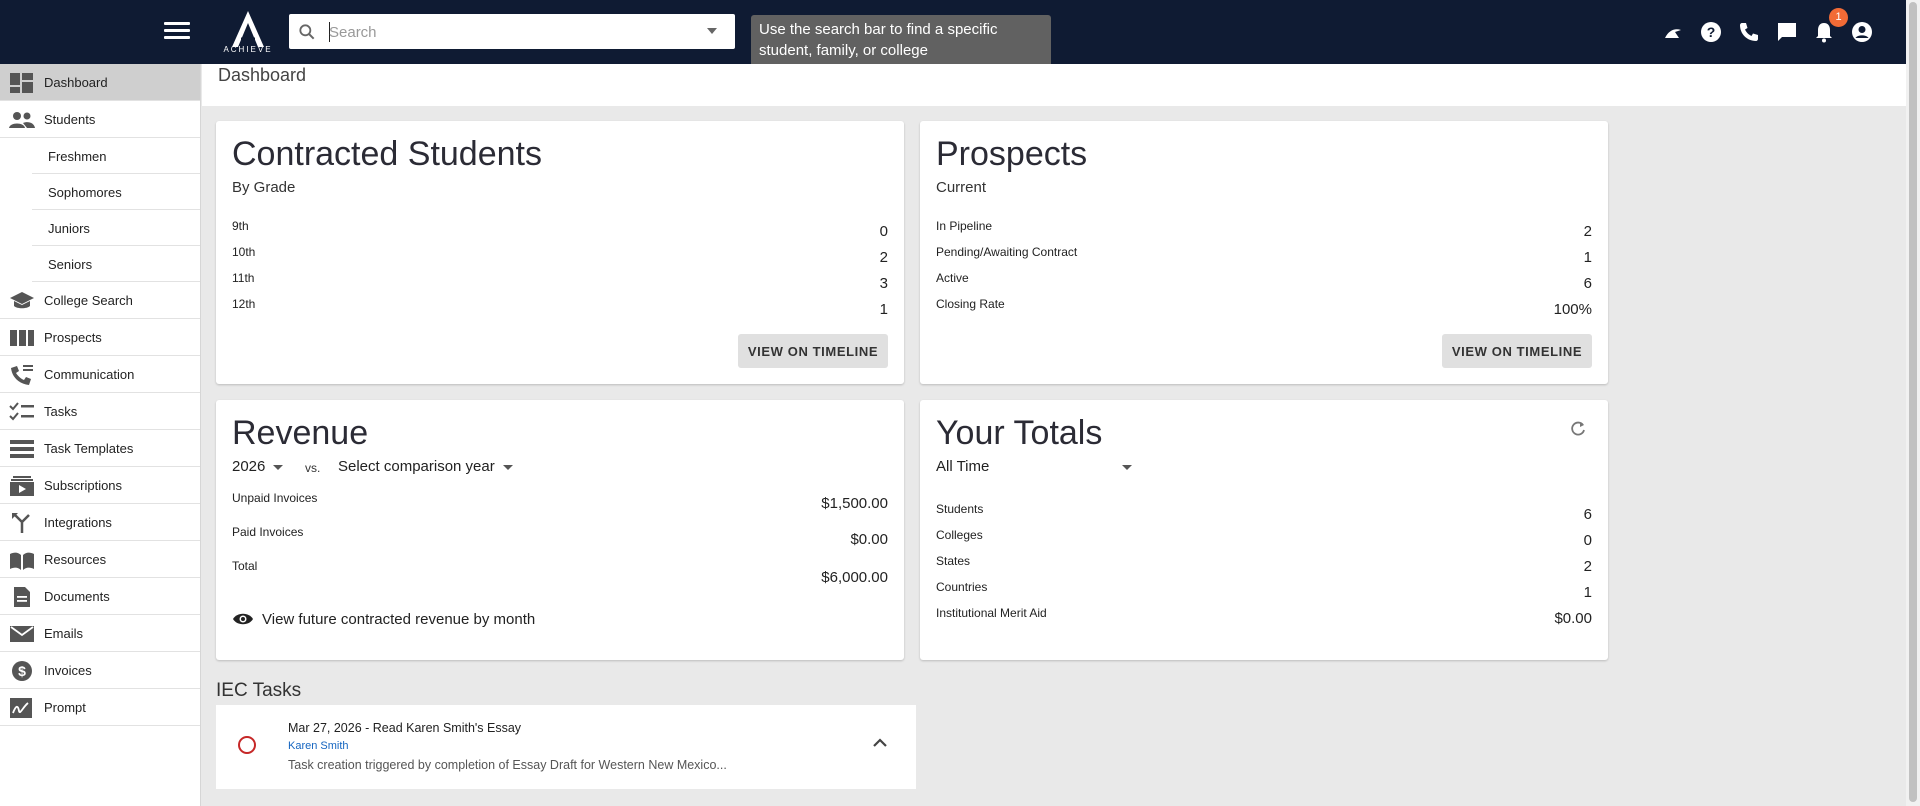 The image size is (1920, 806). What do you see at coordinates (248, 49) in the screenshot?
I see `logo-text: ACHIEVE` at bounding box center [248, 49].